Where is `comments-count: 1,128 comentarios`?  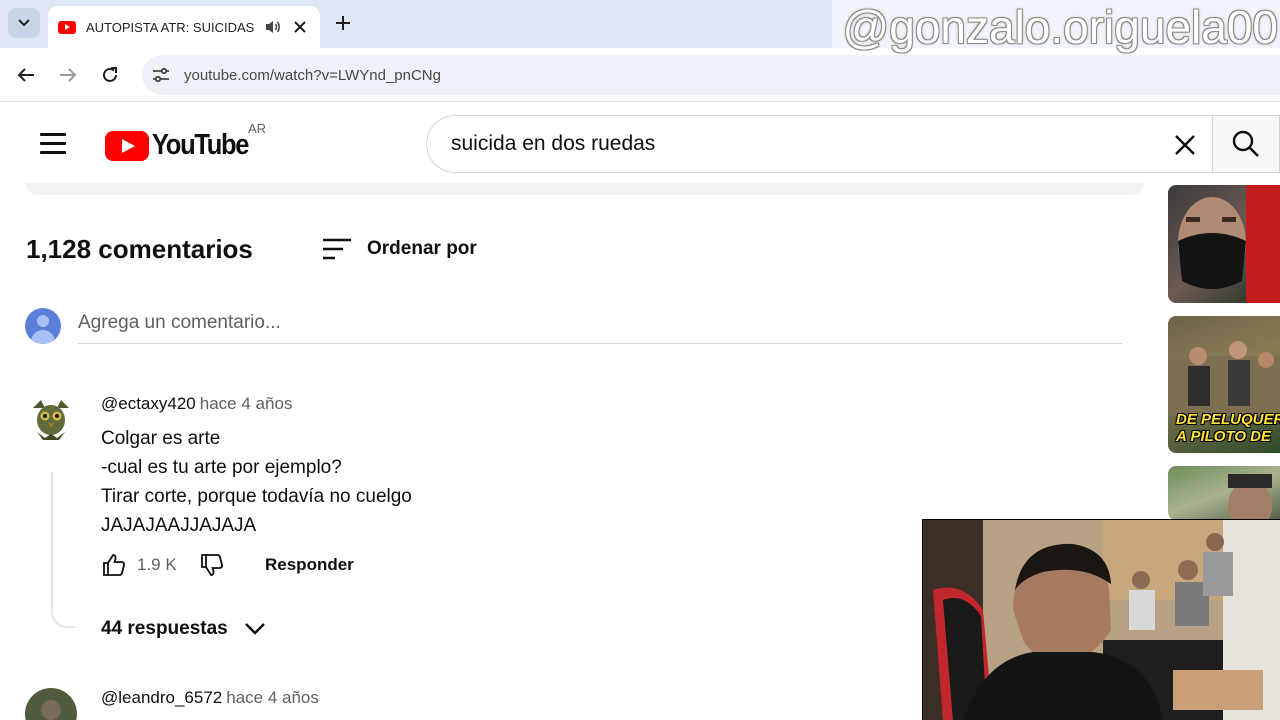
comments-count: 1,128 comentarios is located at coordinates (139, 249).